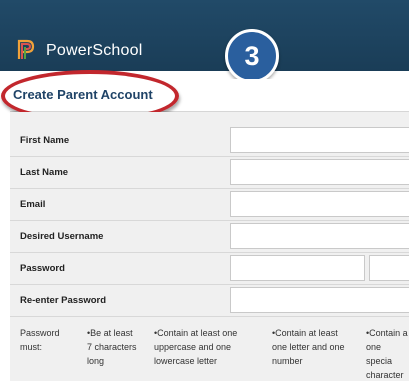 The height and width of the screenshot is (382, 409). What do you see at coordinates (319, 236) in the screenshot?
I see `username-input` at bounding box center [319, 236].